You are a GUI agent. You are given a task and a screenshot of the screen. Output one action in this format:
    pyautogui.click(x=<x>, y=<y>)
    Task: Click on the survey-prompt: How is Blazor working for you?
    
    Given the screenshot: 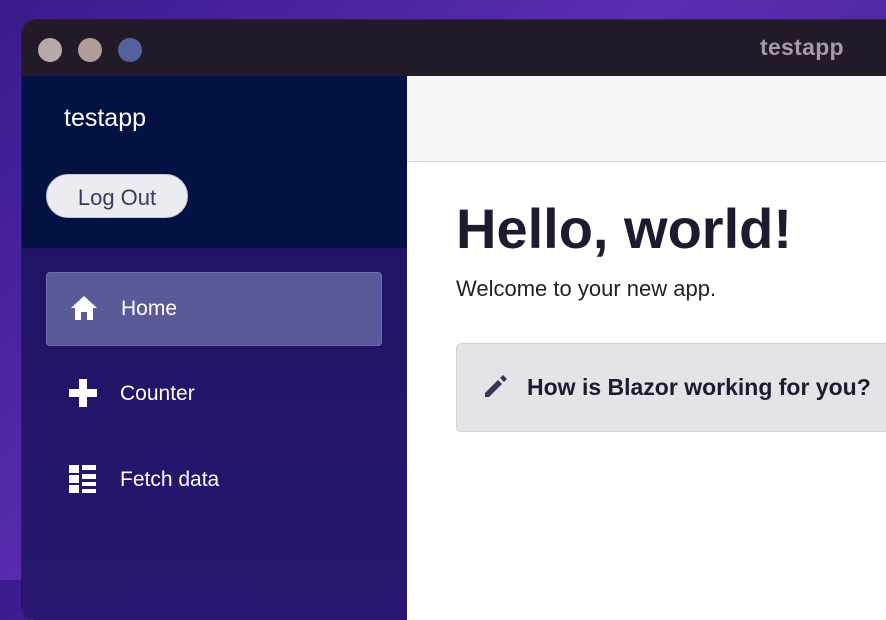 What is the action you would take?
    pyautogui.click(x=671, y=387)
    